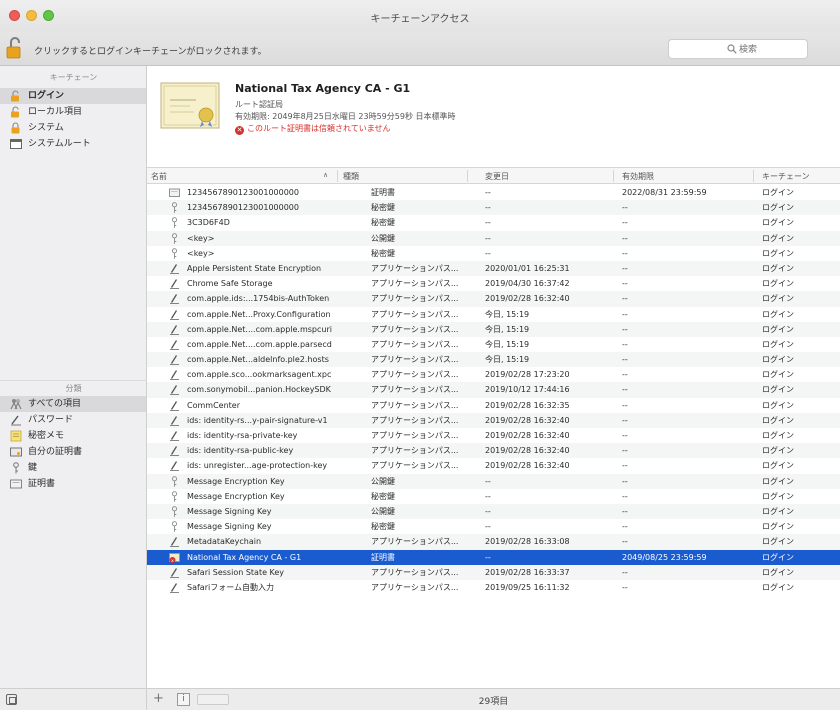 This screenshot has width=840, height=710. What do you see at coordinates (59, 144) in the screenshot?
I see `sidebar-item-label: システムルート` at bounding box center [59, 144].